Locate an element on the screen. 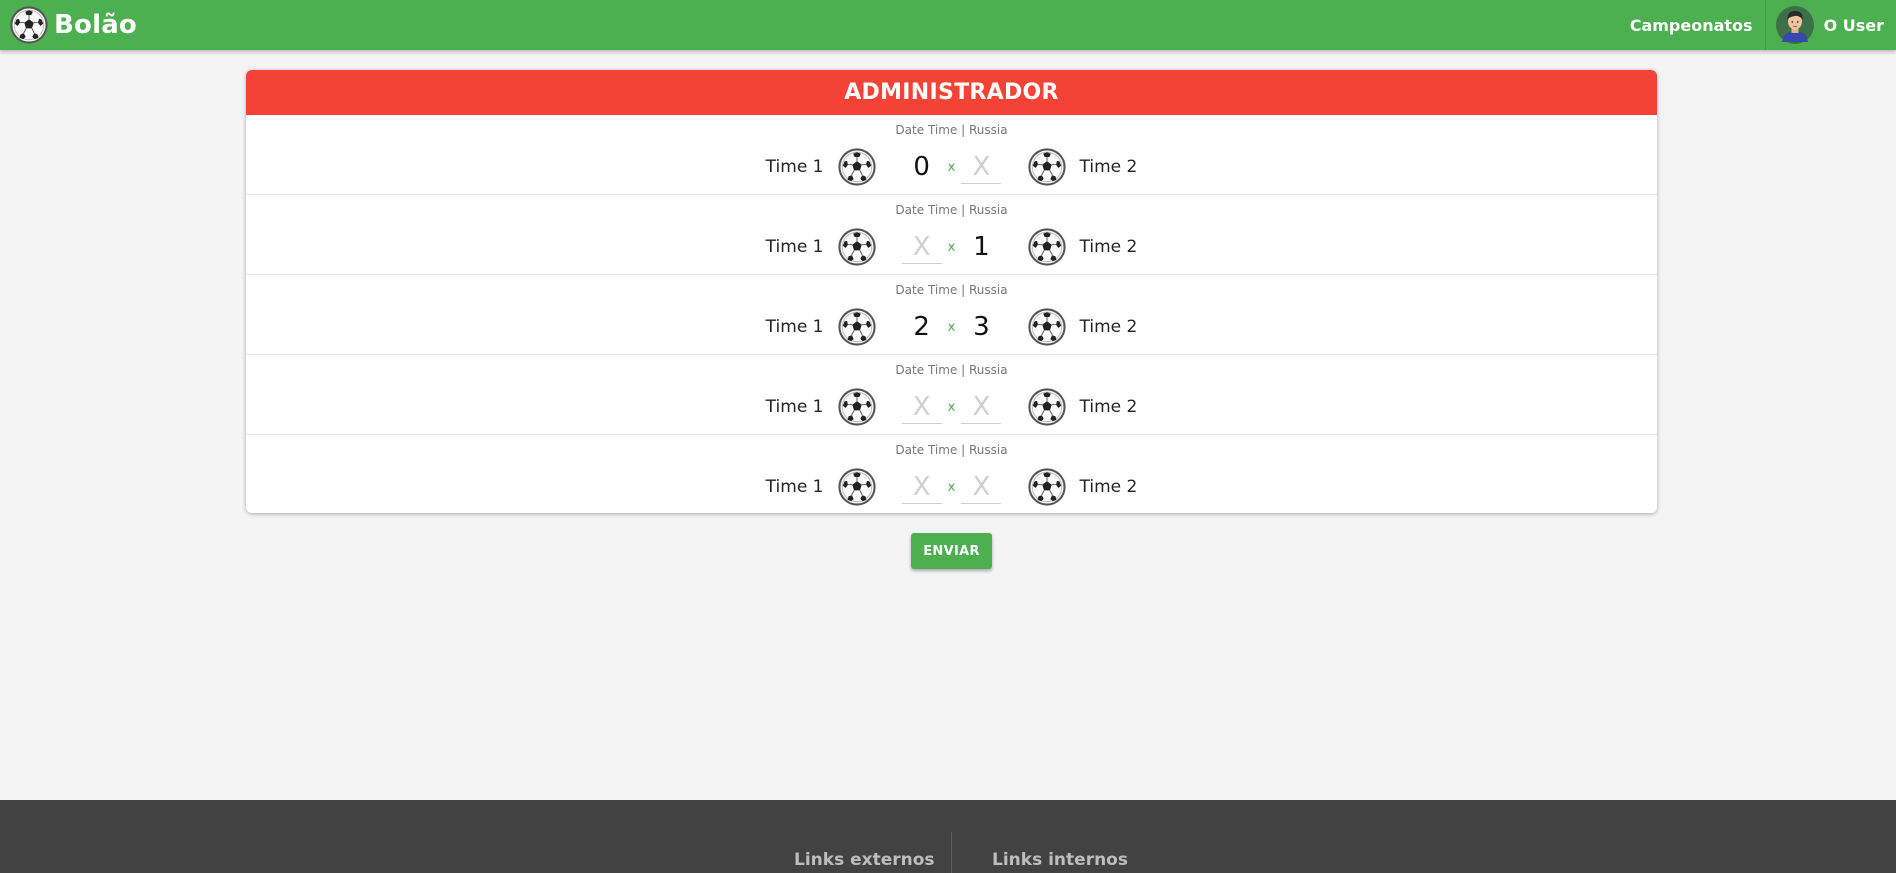 This screenshot has height=873, width=1896. footer: Links externos Links internos is located at coordinates (948, 836).